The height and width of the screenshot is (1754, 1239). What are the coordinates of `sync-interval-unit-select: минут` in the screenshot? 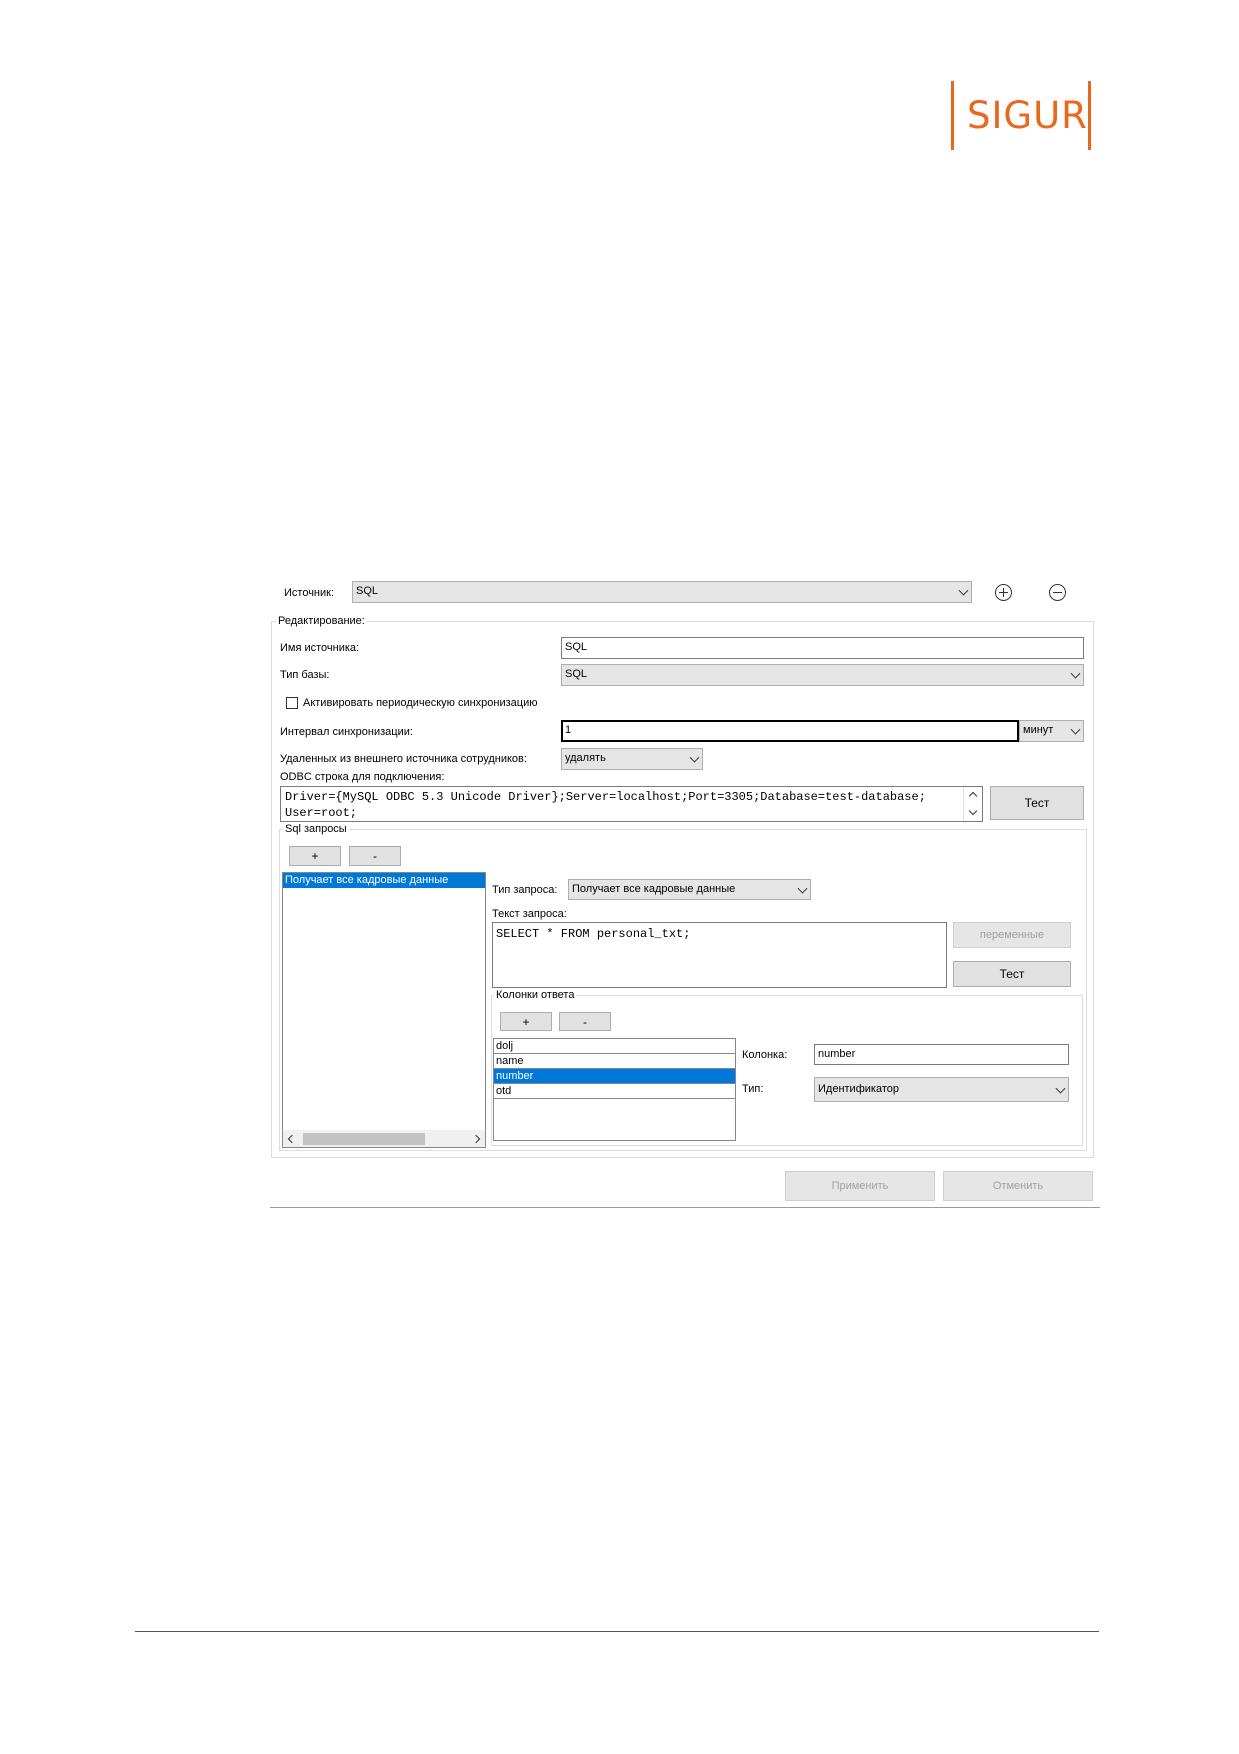 It's located at (1051, 731).